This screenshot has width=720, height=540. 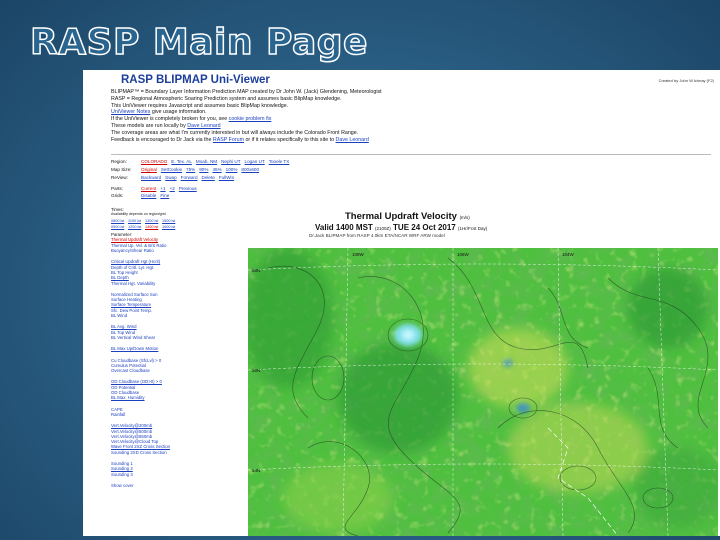 I want to click on region-label: Region:, so click(x=119, y=161).